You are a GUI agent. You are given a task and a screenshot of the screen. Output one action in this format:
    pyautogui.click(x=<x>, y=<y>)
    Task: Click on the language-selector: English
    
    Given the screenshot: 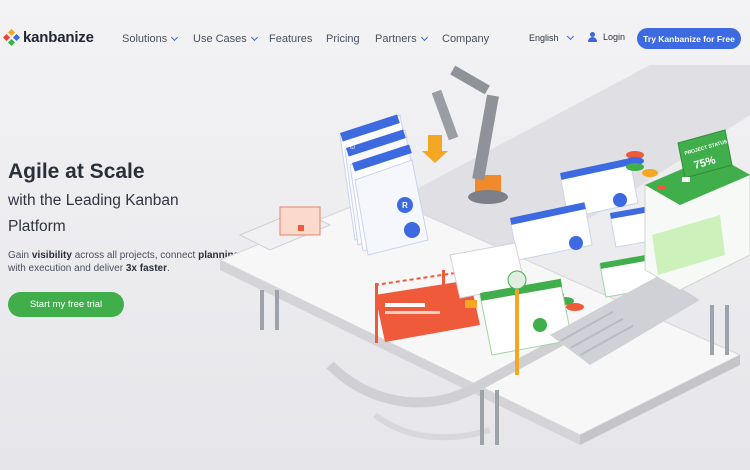 What is the action you would take?
    pyautogui.click(x=551, y=37)
    